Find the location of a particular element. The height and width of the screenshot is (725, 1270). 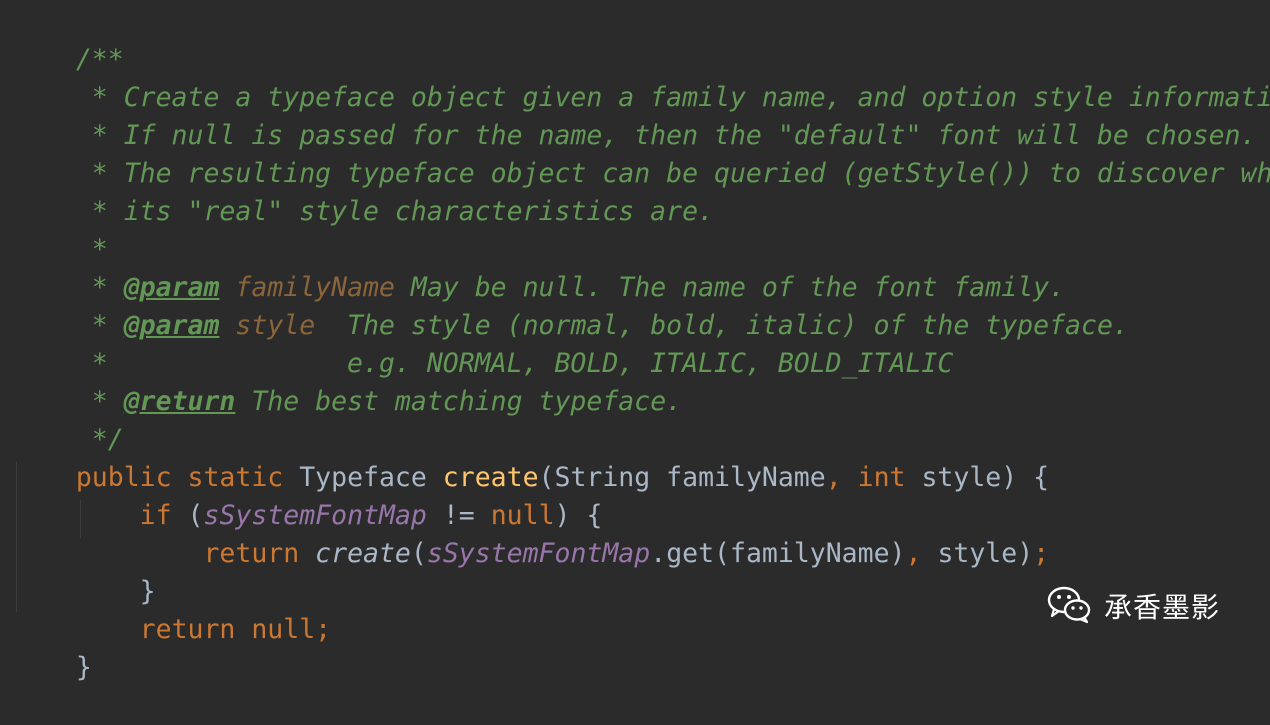

code-line: */ is located at coordinates (641, 419).